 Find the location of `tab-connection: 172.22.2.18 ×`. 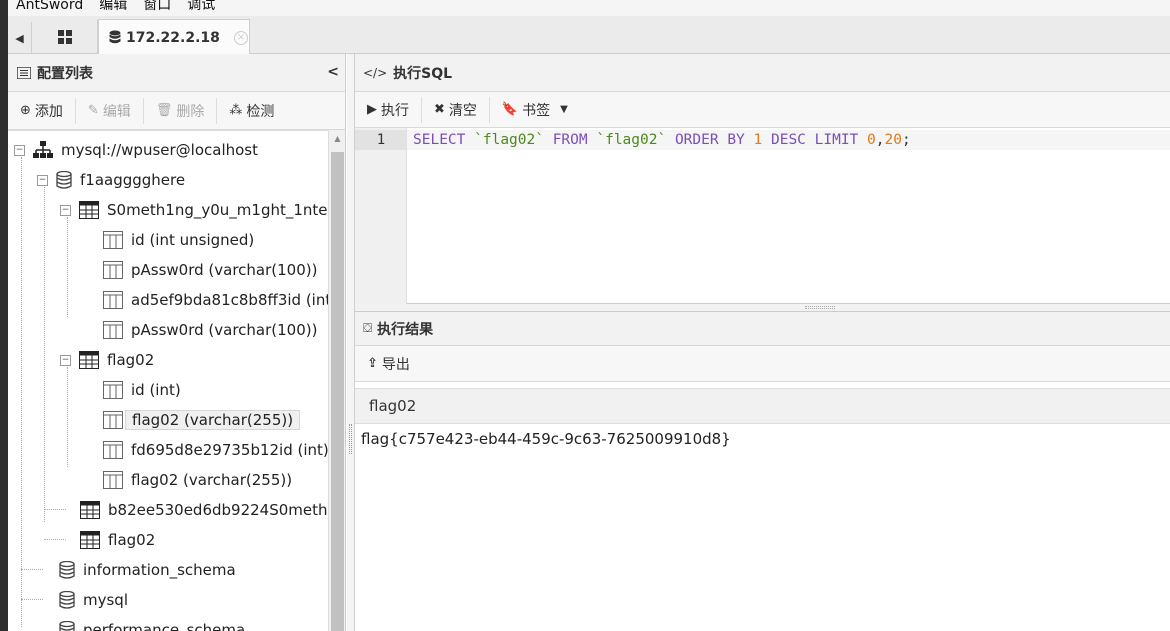

tab-connection: 172.22.2.18 × is located at coordinates (174, 37).